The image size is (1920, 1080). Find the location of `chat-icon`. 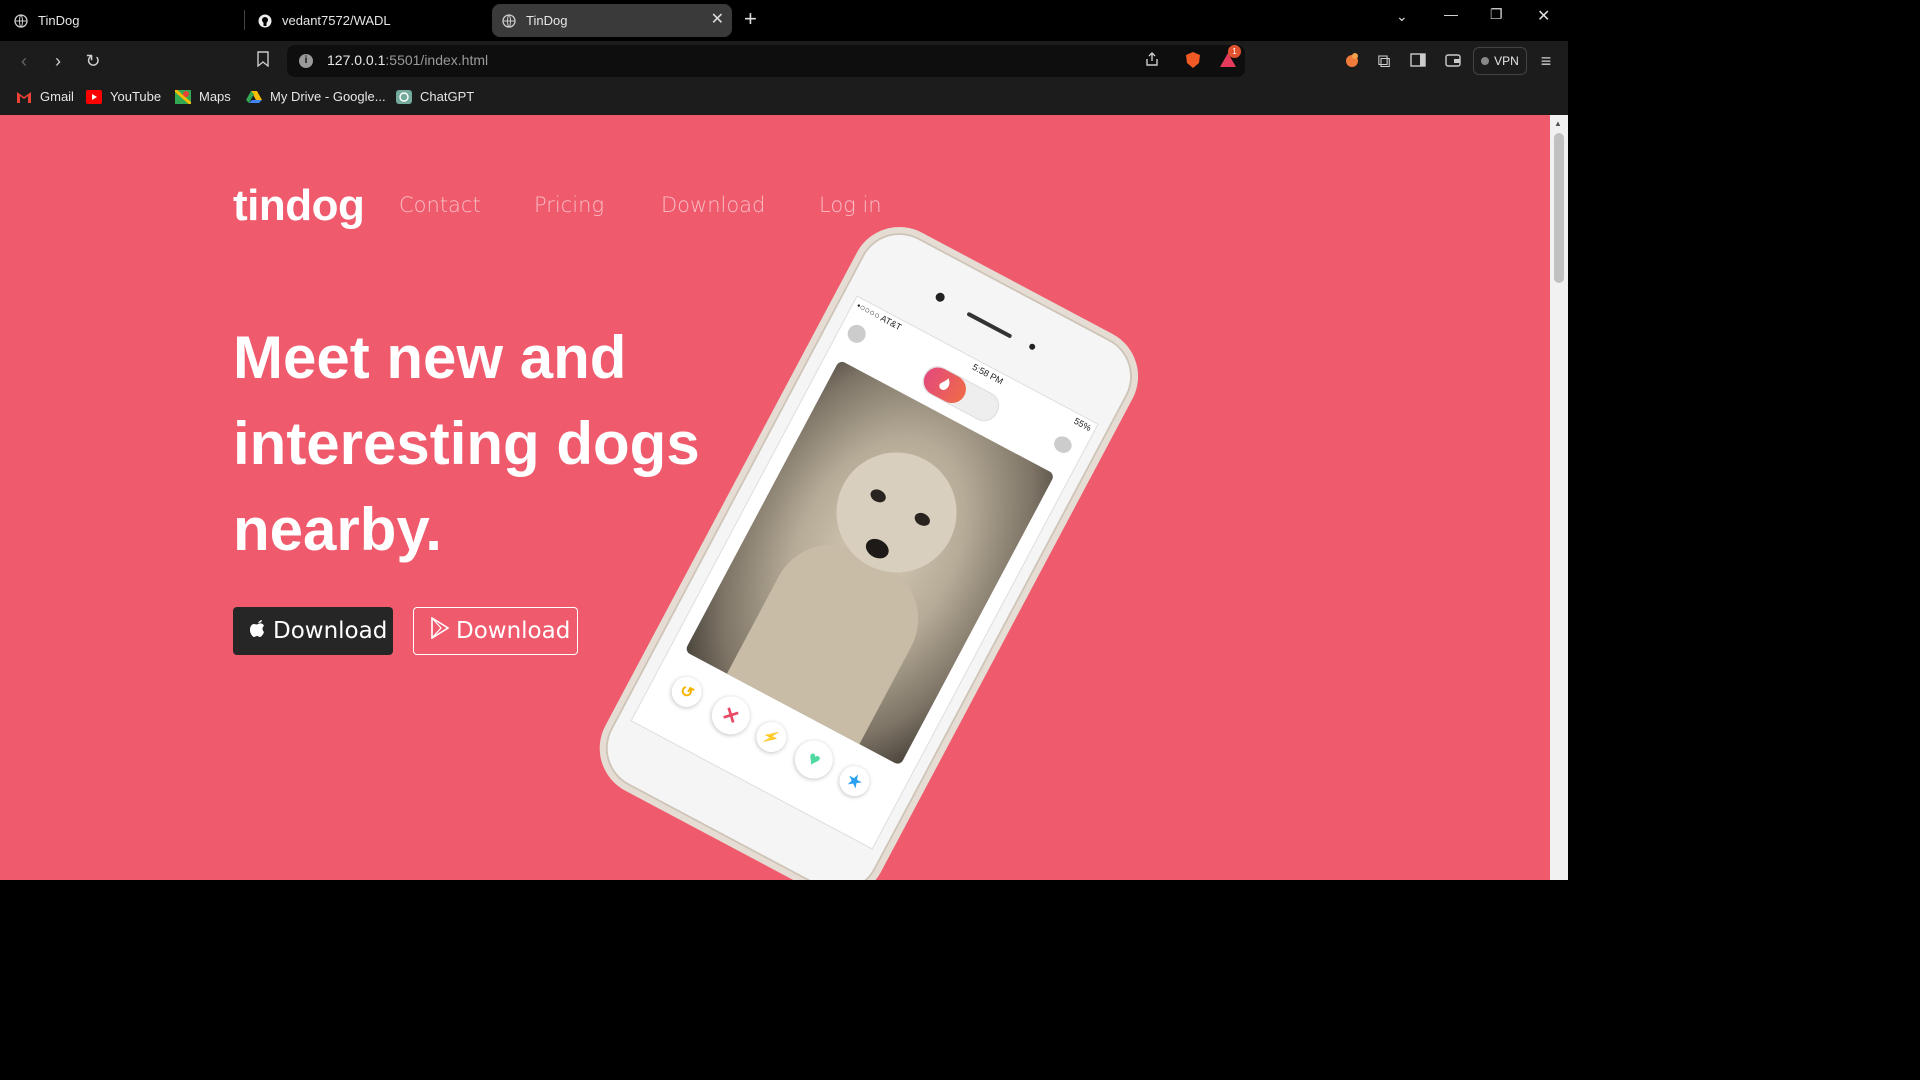

chat-icon is located at coordinates (1063, 444).